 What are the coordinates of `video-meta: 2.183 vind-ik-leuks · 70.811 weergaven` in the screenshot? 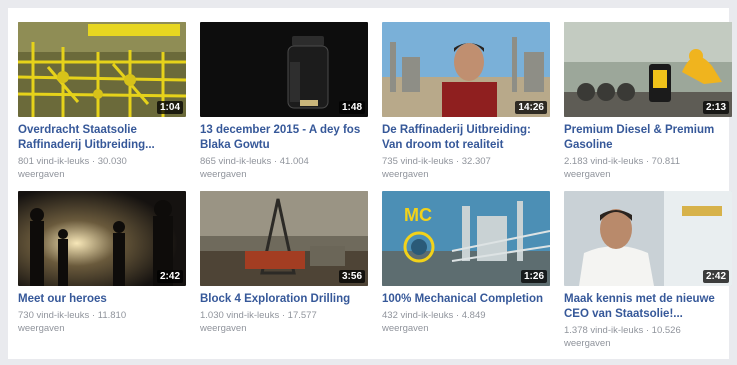 It's located at (648, 168).